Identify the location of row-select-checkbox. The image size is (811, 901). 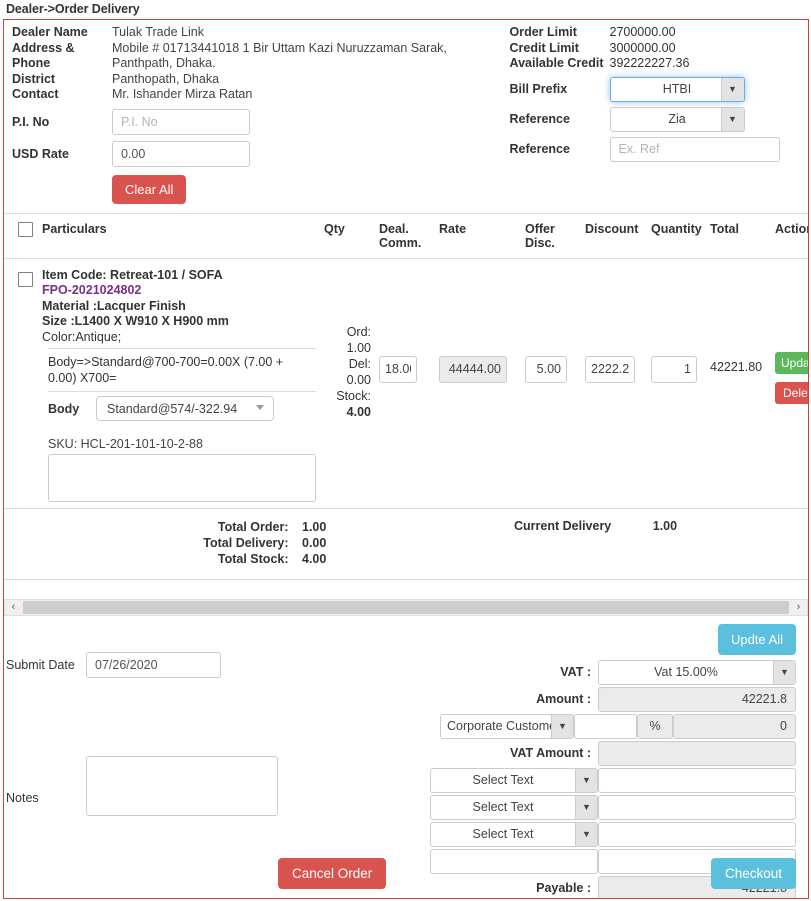
(25, 279).